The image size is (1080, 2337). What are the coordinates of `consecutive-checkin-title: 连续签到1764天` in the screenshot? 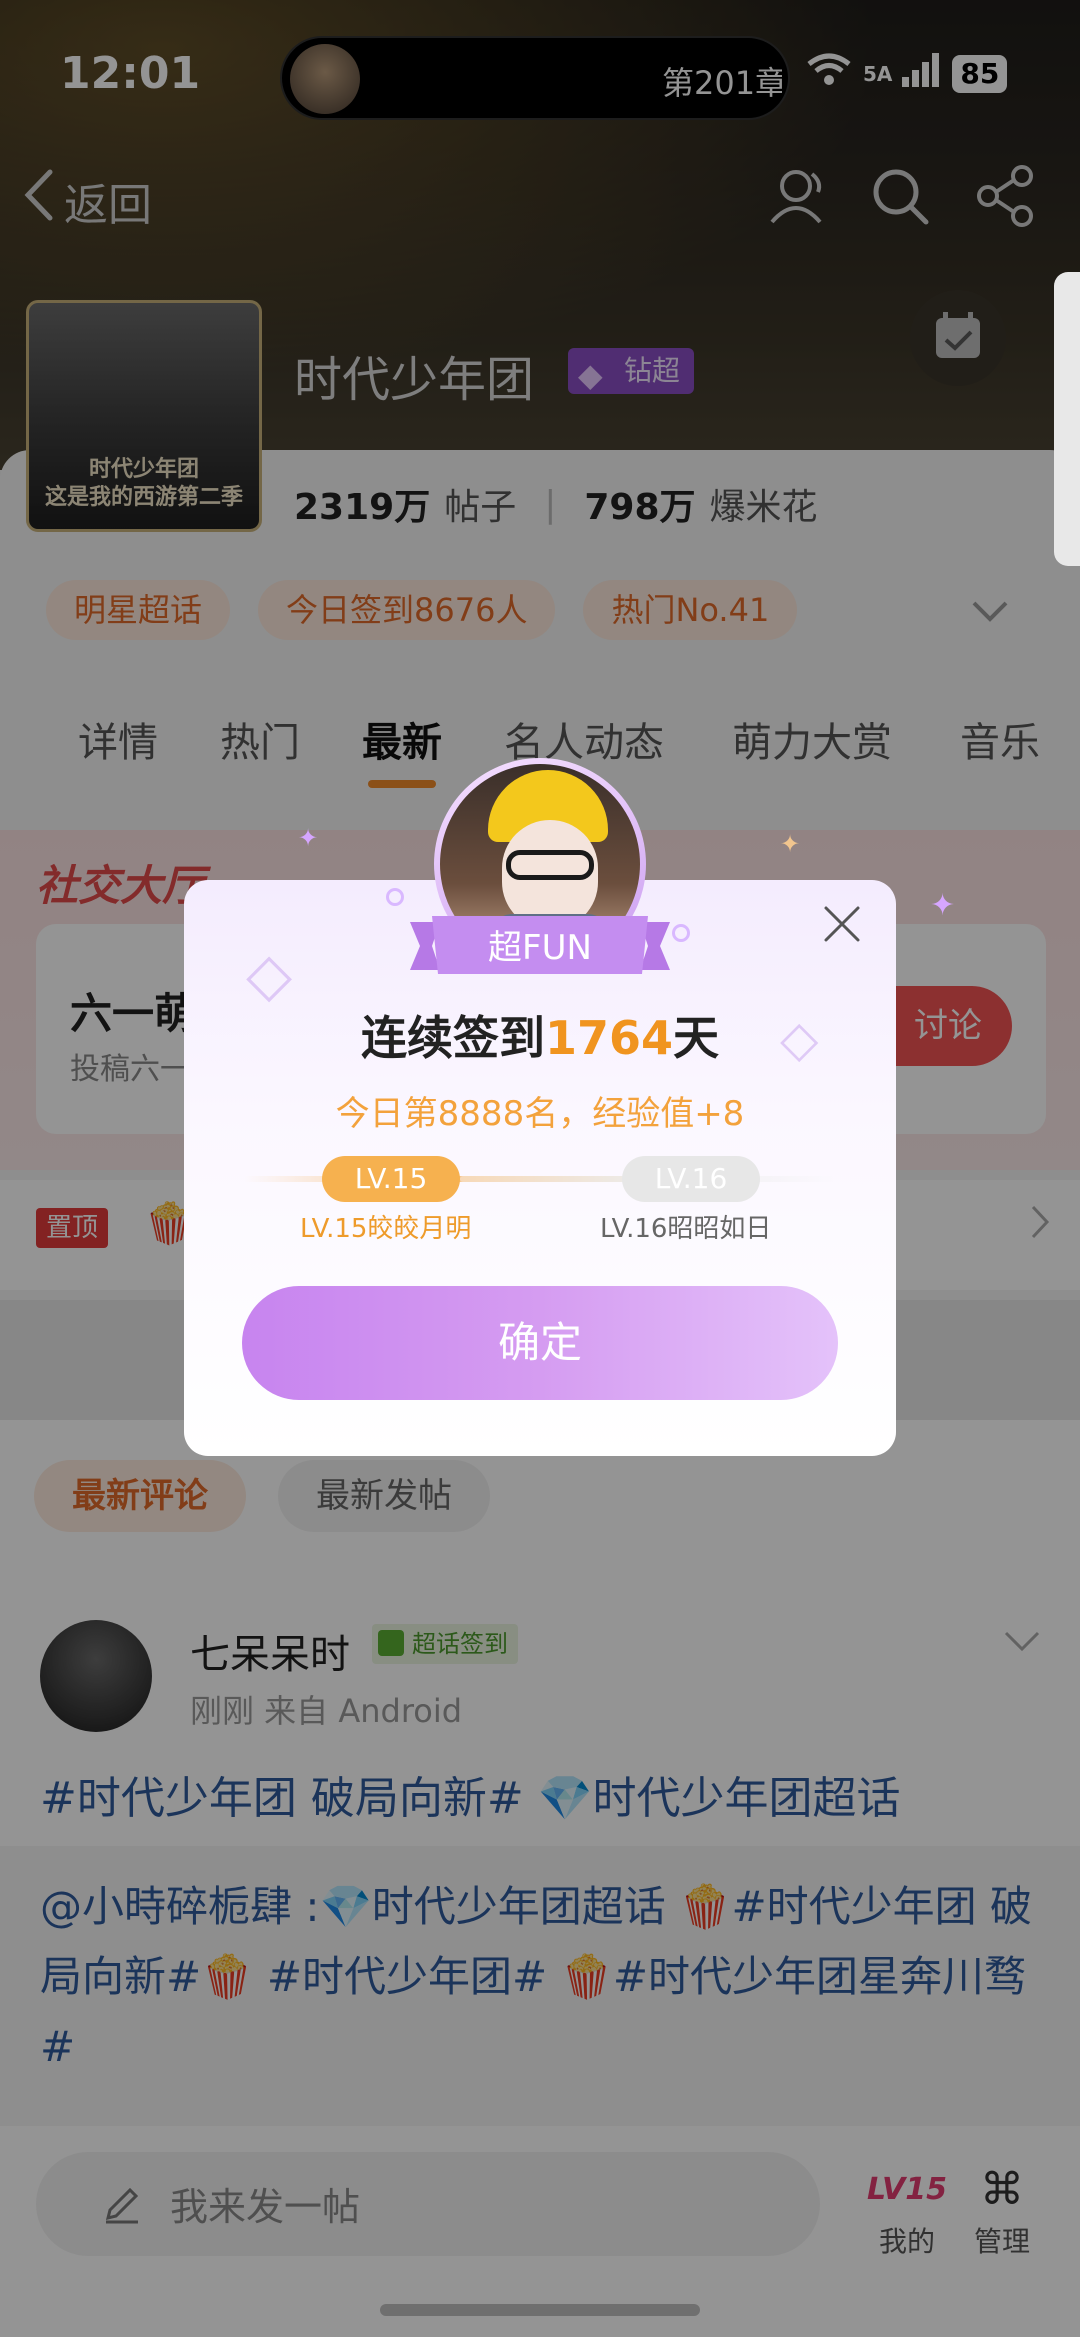 It's located at (540, 1035).